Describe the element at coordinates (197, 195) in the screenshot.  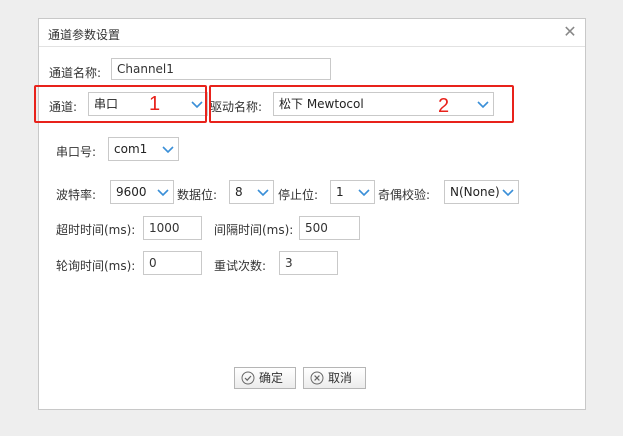
I see `data-bits-label: 数据位:` at that location.